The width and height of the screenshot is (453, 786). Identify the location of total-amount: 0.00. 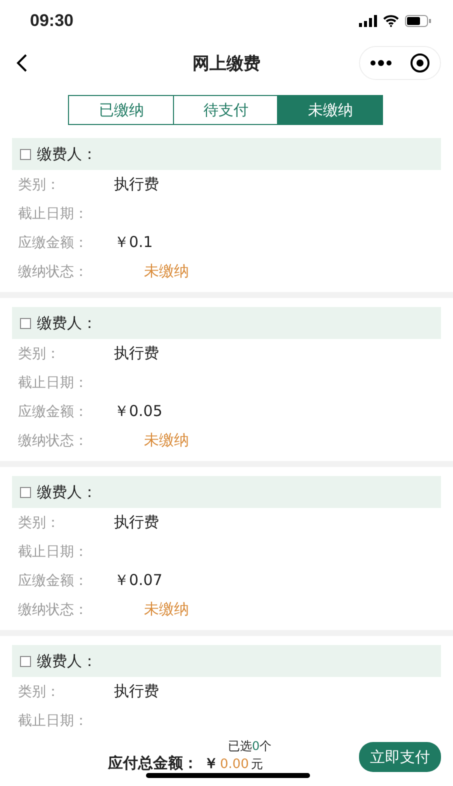
(234, 764).